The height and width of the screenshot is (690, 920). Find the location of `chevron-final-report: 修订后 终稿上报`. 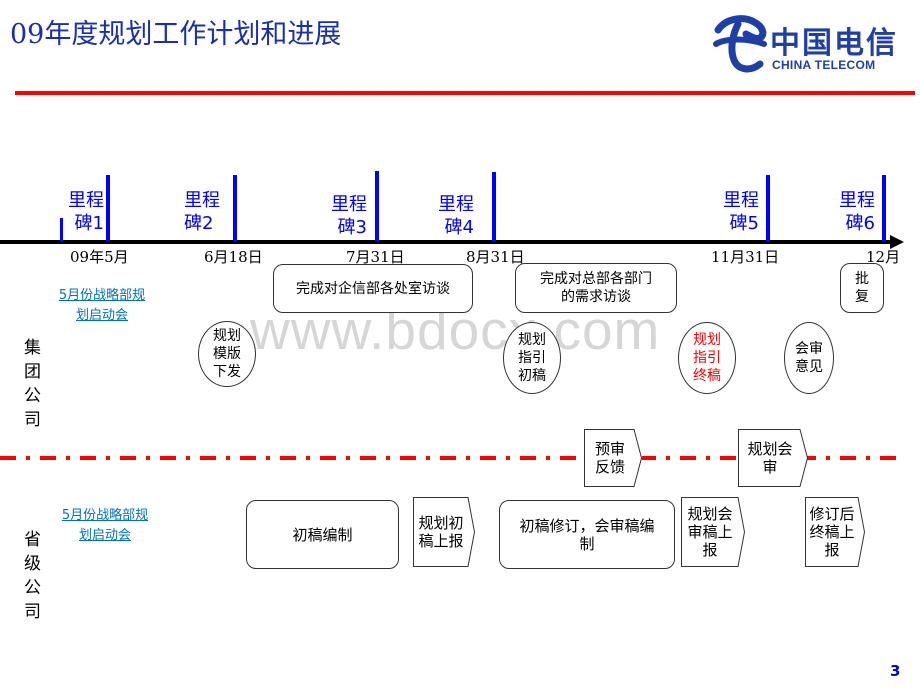

chevron-final-report: 修订后 终稿上报 is located at coordinates (835, 532).